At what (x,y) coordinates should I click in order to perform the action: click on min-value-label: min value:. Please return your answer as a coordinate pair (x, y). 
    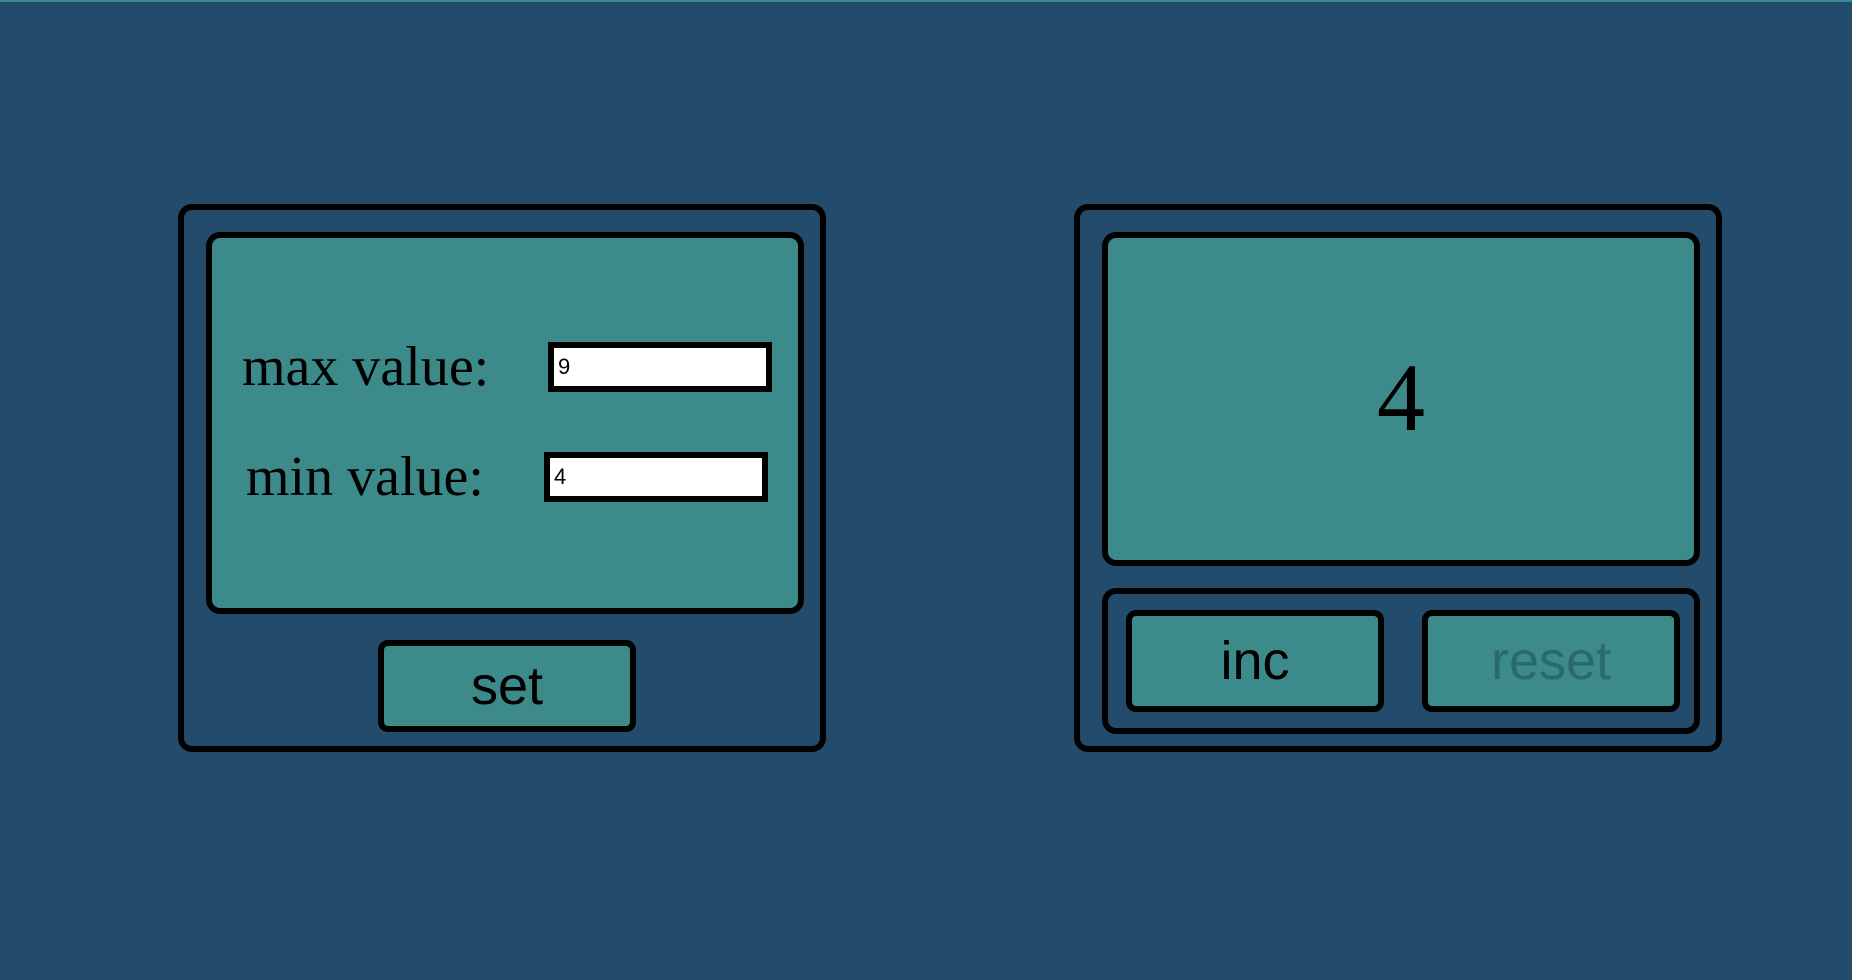
    Looking at the image, I should click on (365, 477).